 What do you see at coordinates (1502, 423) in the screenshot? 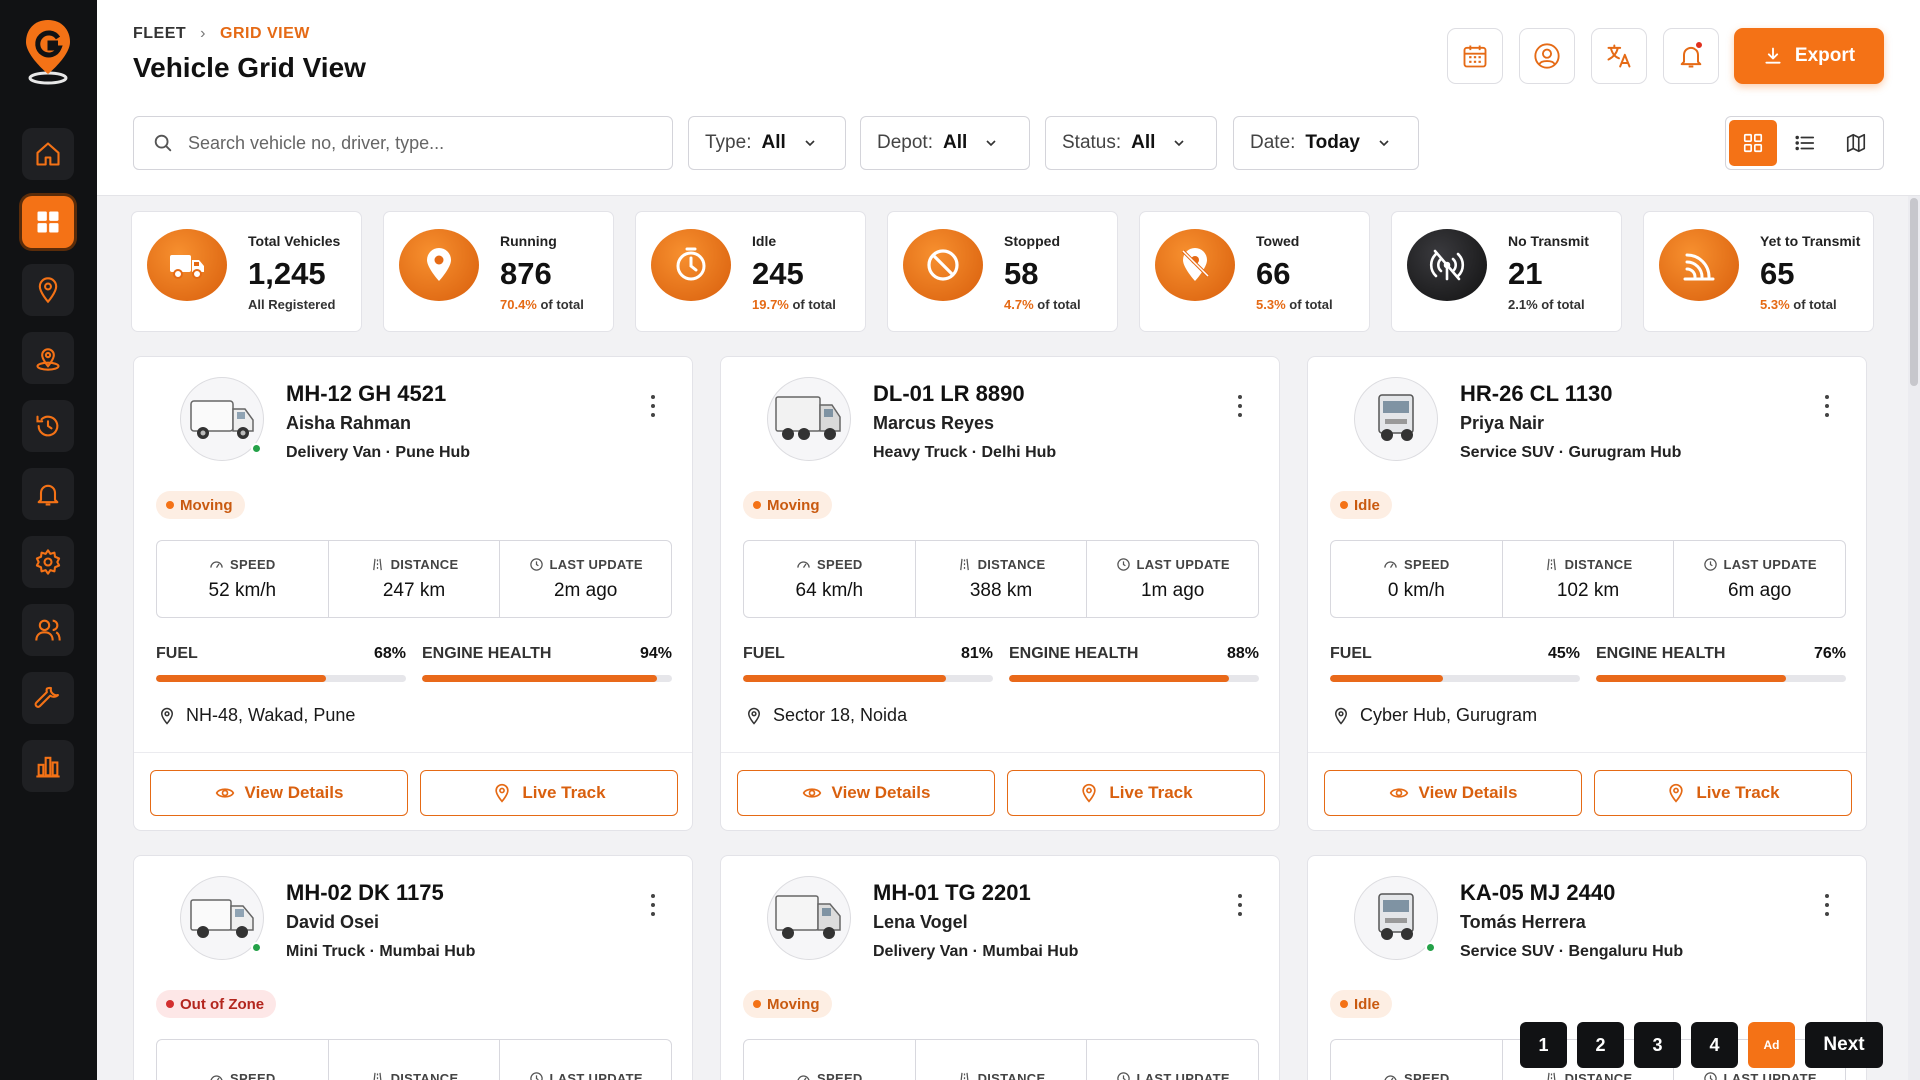
I see `driver-name: Priya Nair` at bounding box center [1502, 423].